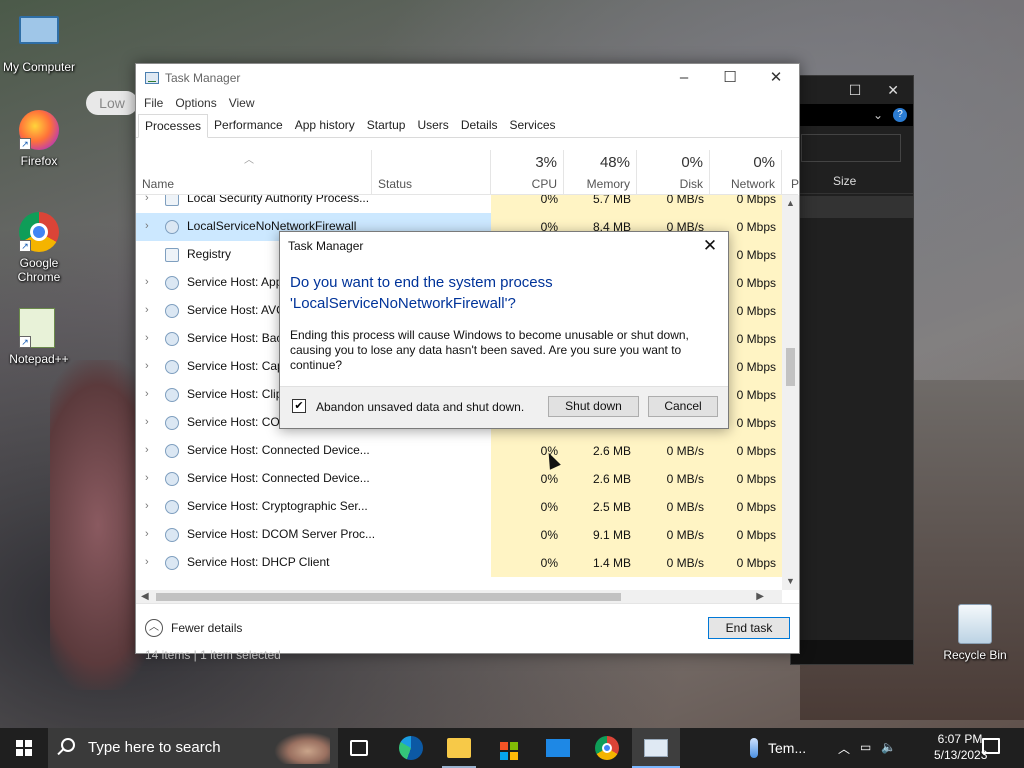 The width and height of the screenshot is (1024, 768). Describe the element at coordinates (852, 181) in the screenshot. I see `column-header-size: Size` at that location.